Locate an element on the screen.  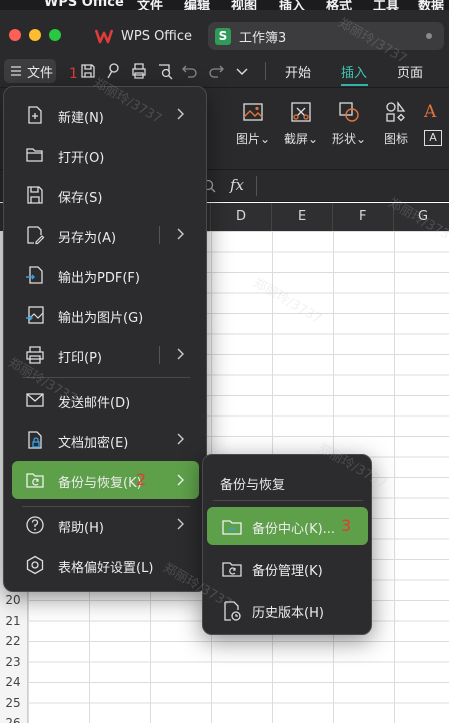
annotation-3: 3 is located at coordinates (346, 525).